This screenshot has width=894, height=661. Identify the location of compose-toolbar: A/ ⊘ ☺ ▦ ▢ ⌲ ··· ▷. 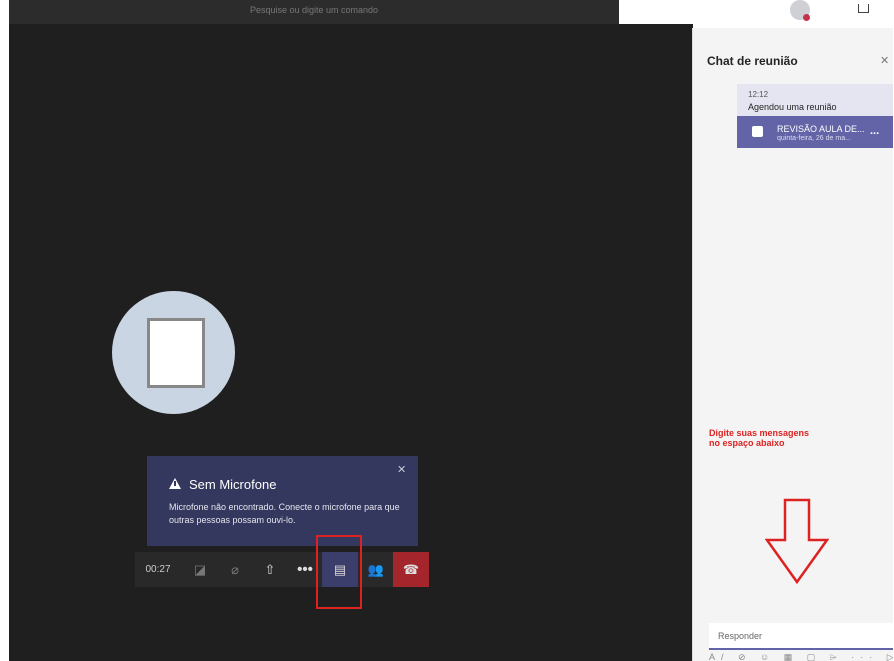
(801, 656).